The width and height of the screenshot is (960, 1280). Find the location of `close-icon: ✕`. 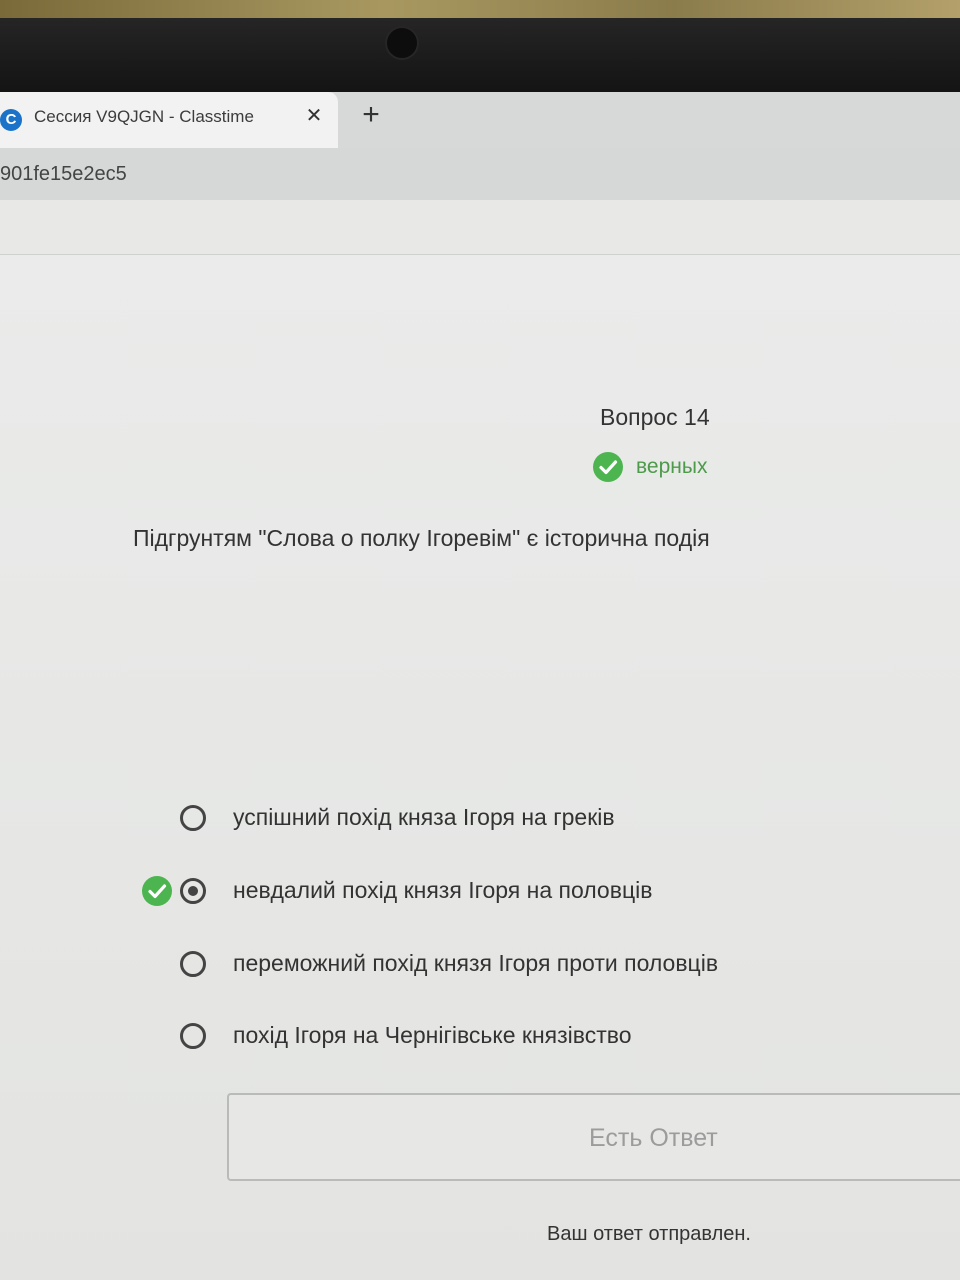

close-icon: ✕ is located at coordinates (314, 116).